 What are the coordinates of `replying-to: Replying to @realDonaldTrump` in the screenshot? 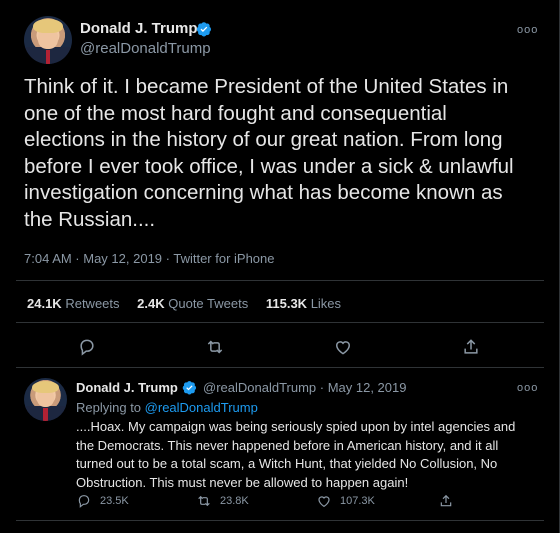 It's located at (167, 407).